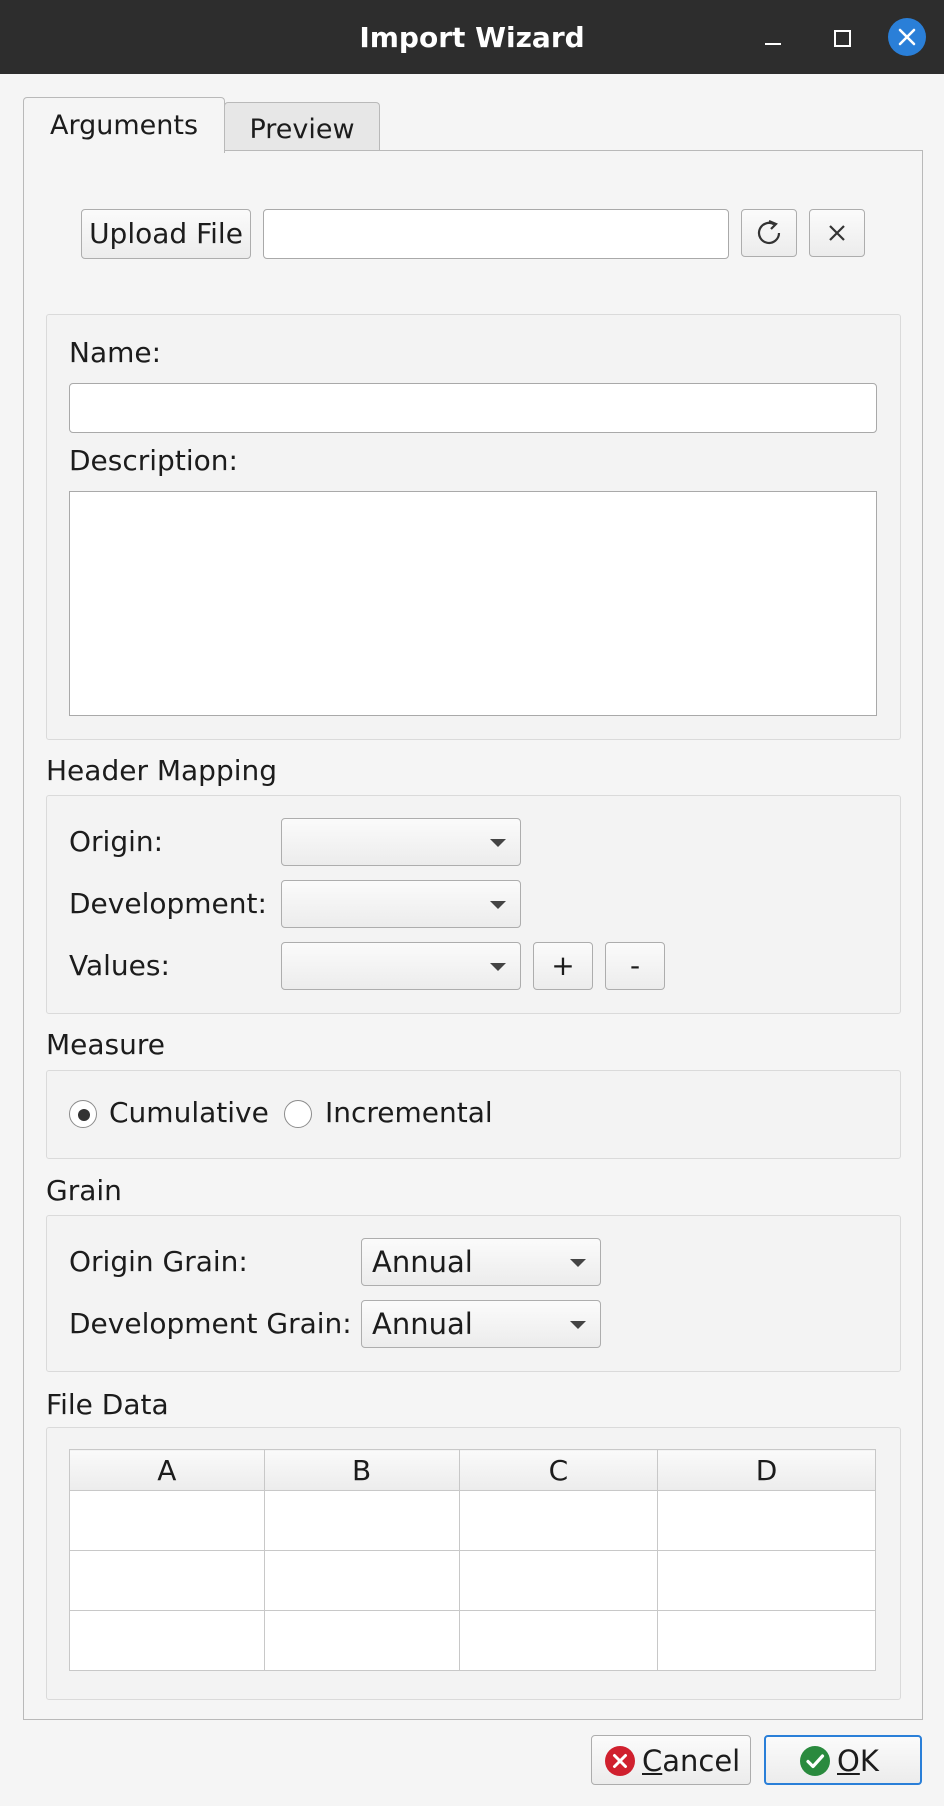  I want to click on header-mapping-title: Header Mapping, so click(162, 770).